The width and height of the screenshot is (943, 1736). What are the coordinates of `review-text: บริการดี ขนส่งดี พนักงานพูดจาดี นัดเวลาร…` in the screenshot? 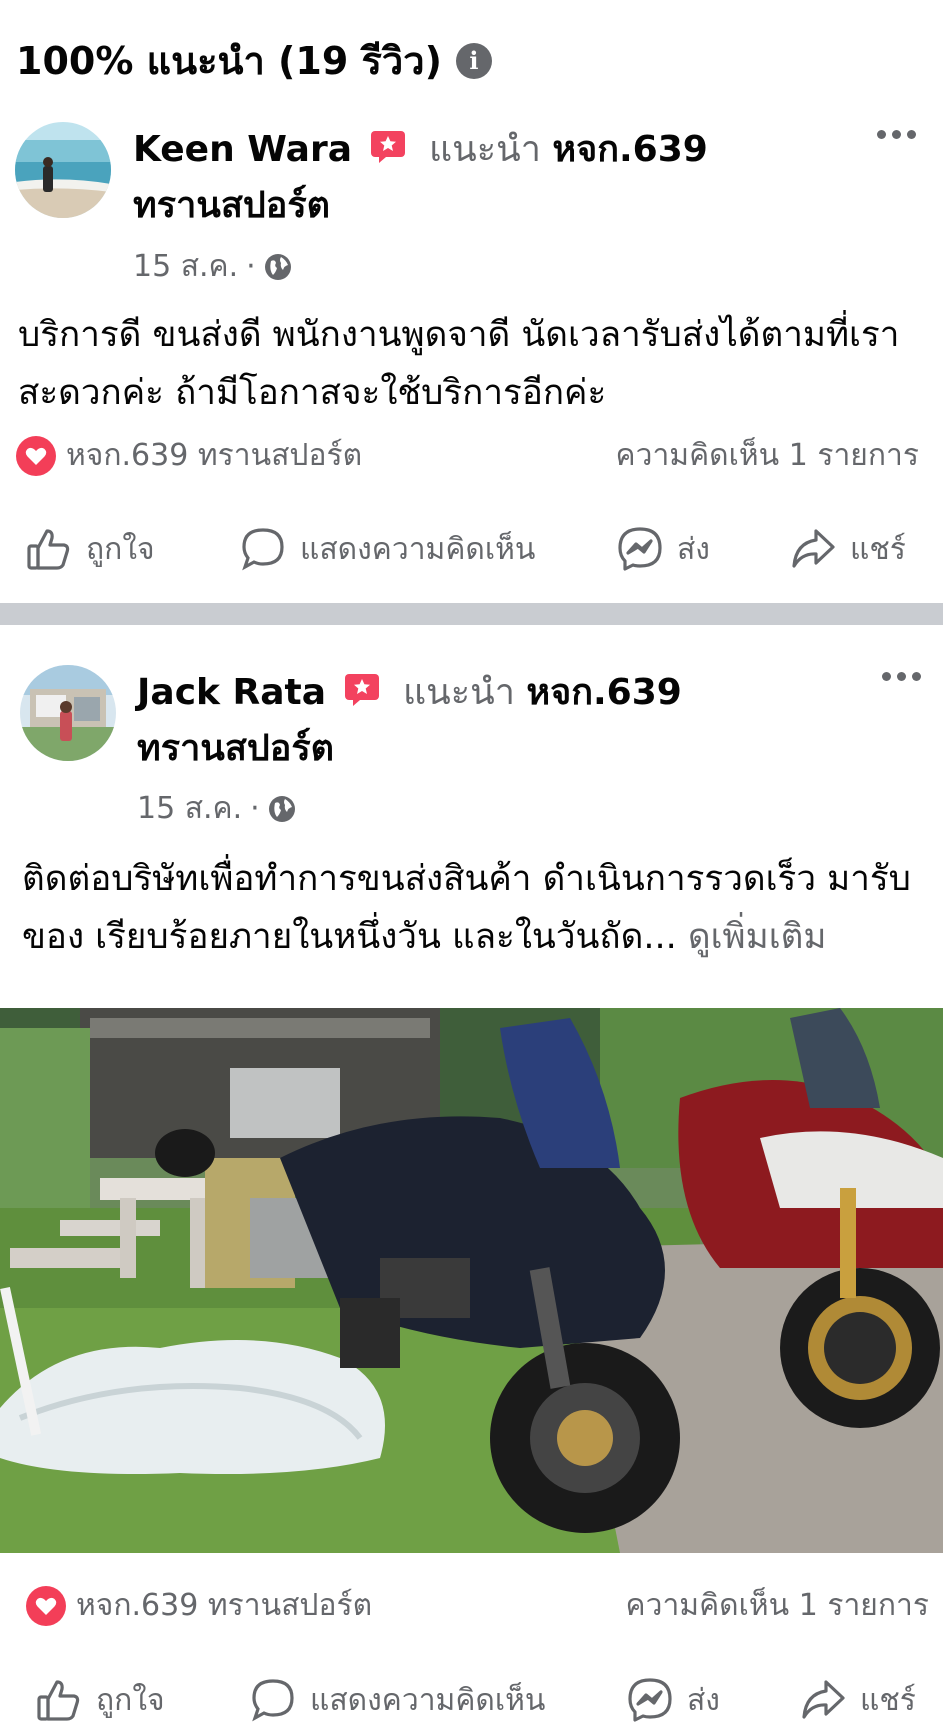 It's located at (459, 364).